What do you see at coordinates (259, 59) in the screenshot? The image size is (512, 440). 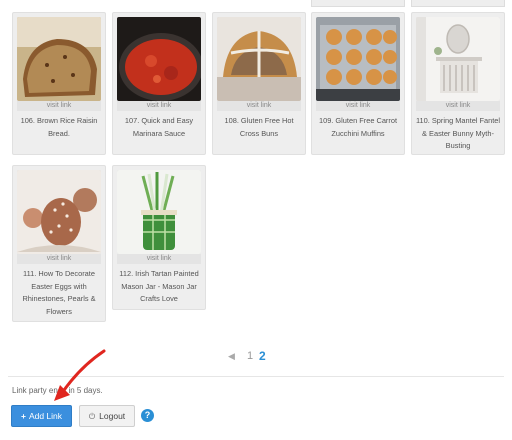 I see `buns-photo` at bounding box center [259, 59].